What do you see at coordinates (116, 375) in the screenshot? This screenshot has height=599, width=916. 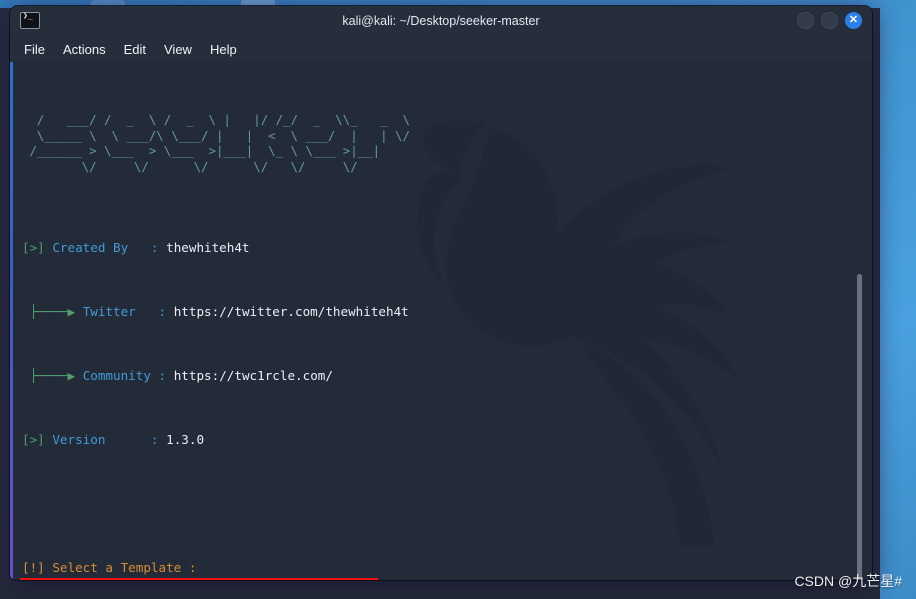 I see `info-label: Community` at bounding box center [116, 375].